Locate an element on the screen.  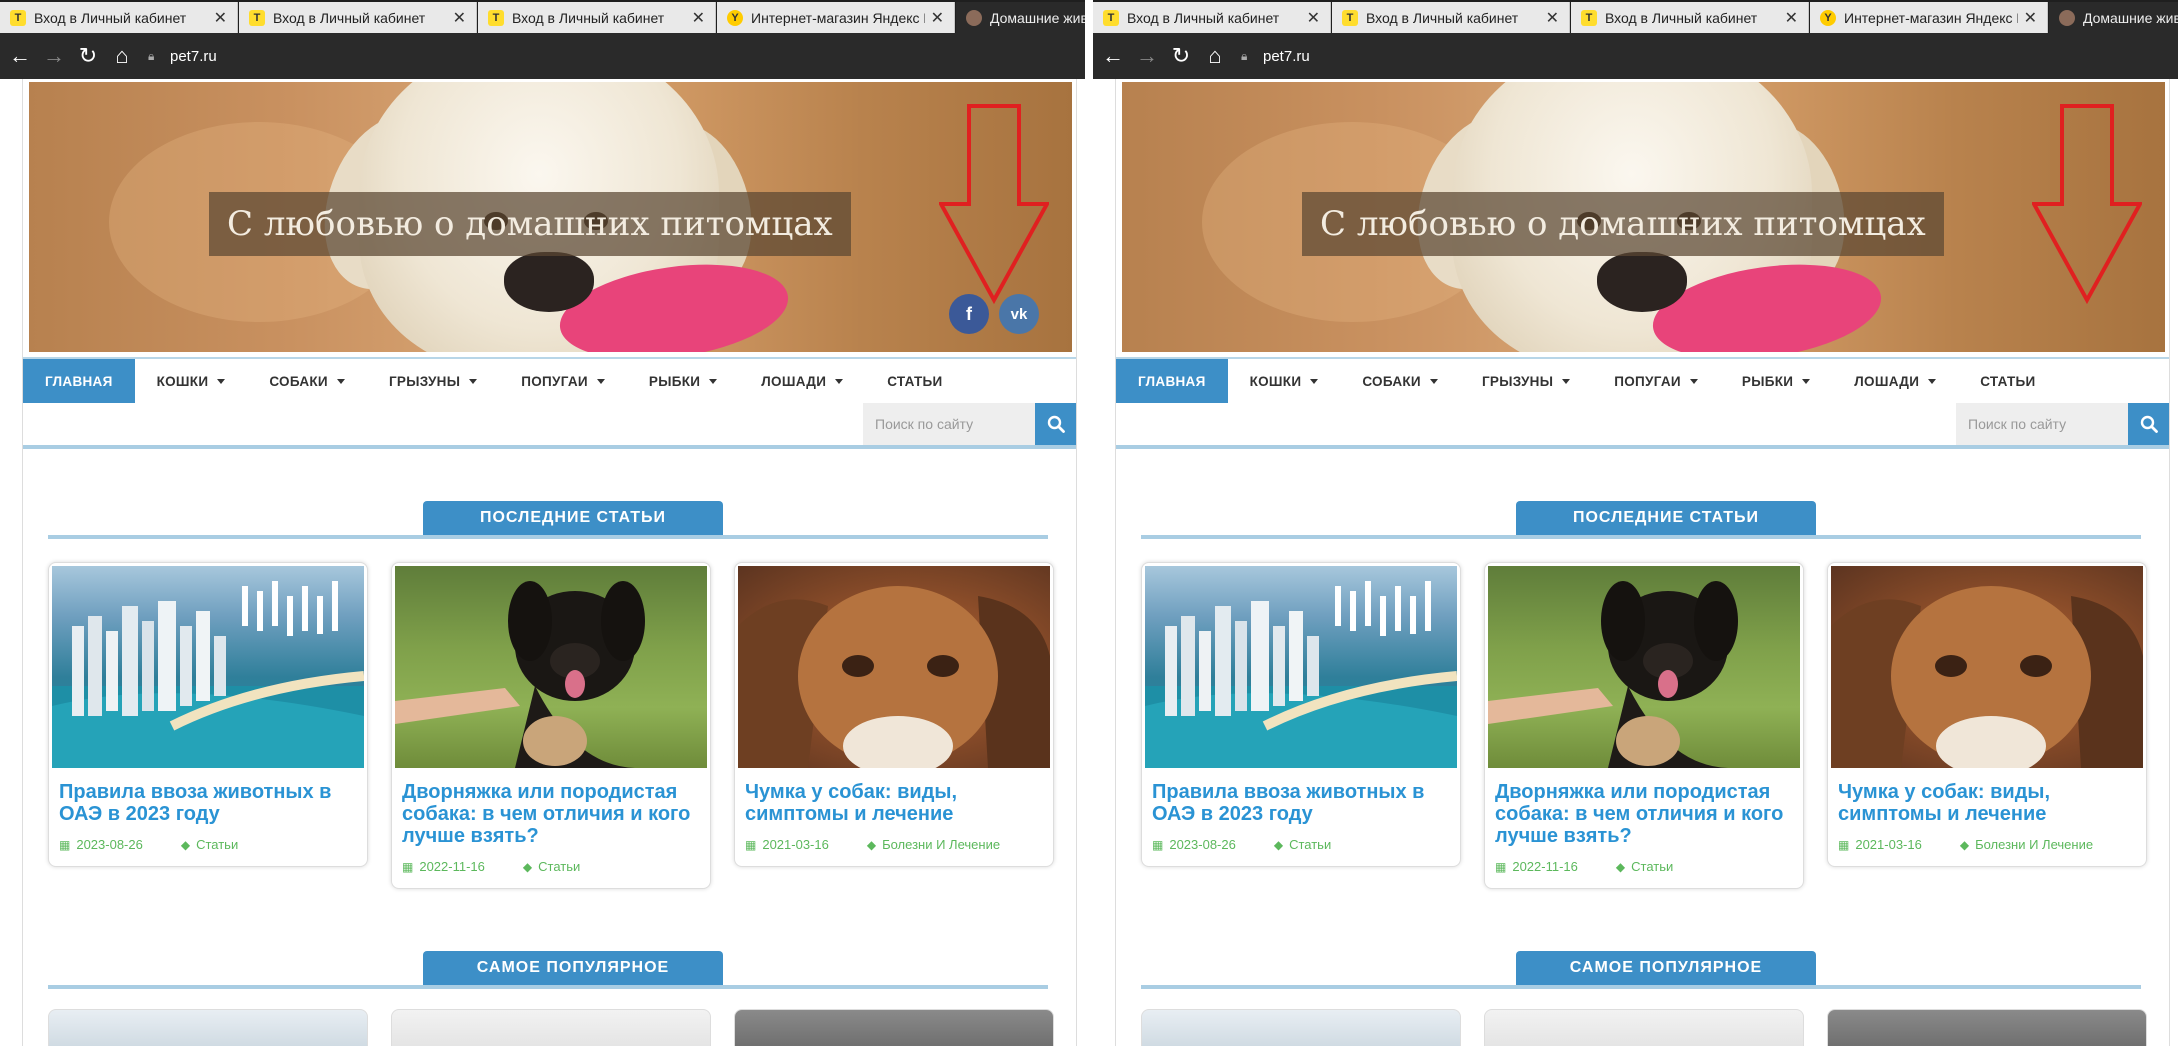
vk-icon: vk is located at coordinates (1019, 314).